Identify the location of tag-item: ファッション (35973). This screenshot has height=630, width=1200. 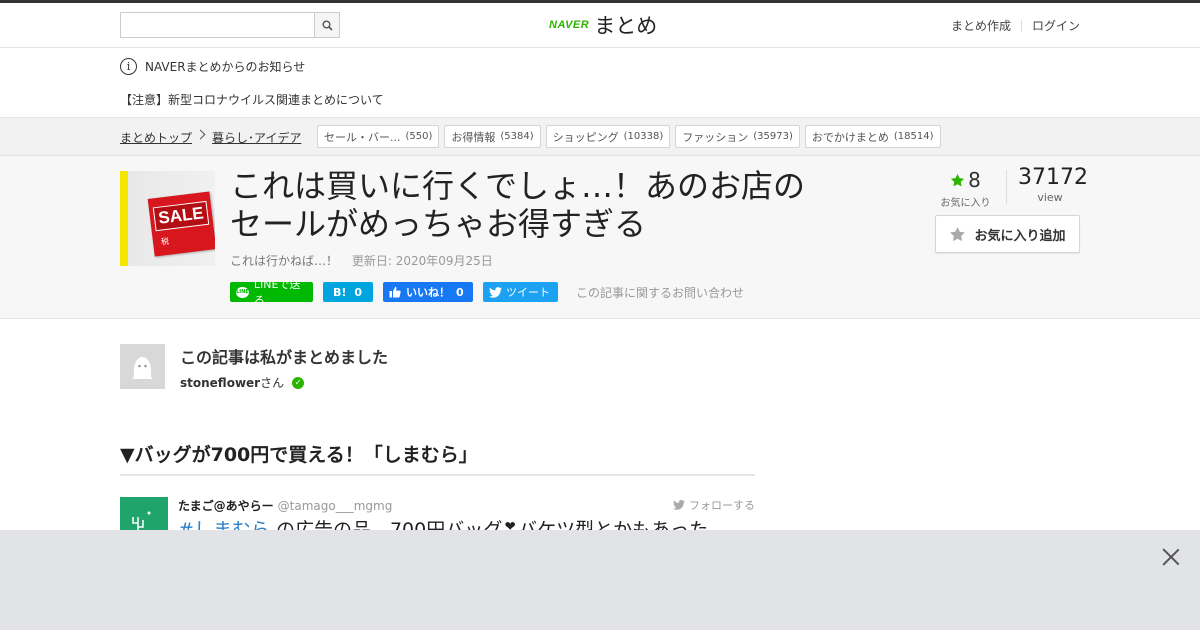
(737, 136).